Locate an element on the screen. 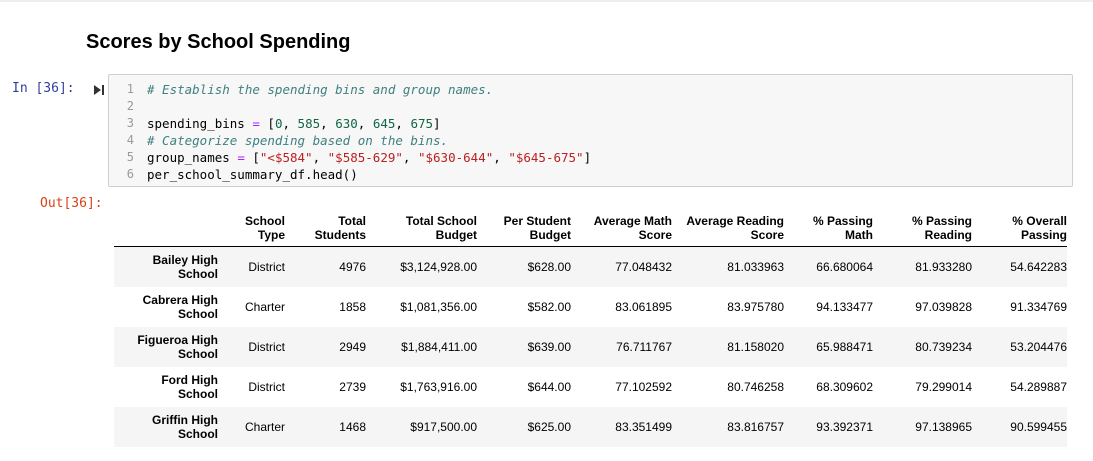 The width and height of the screenshot is (1093, 461). table-cell: 68.309602 is located at coordinates (844, 386).